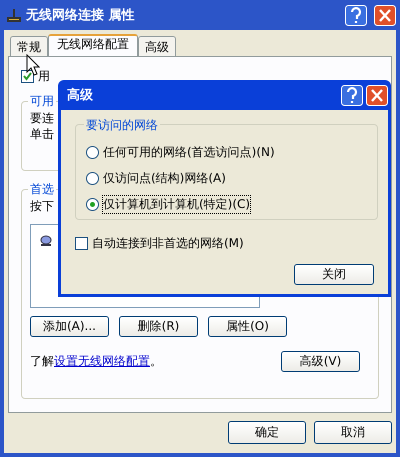  I want to click on tab: 无线网络配置, so click(93, 45).